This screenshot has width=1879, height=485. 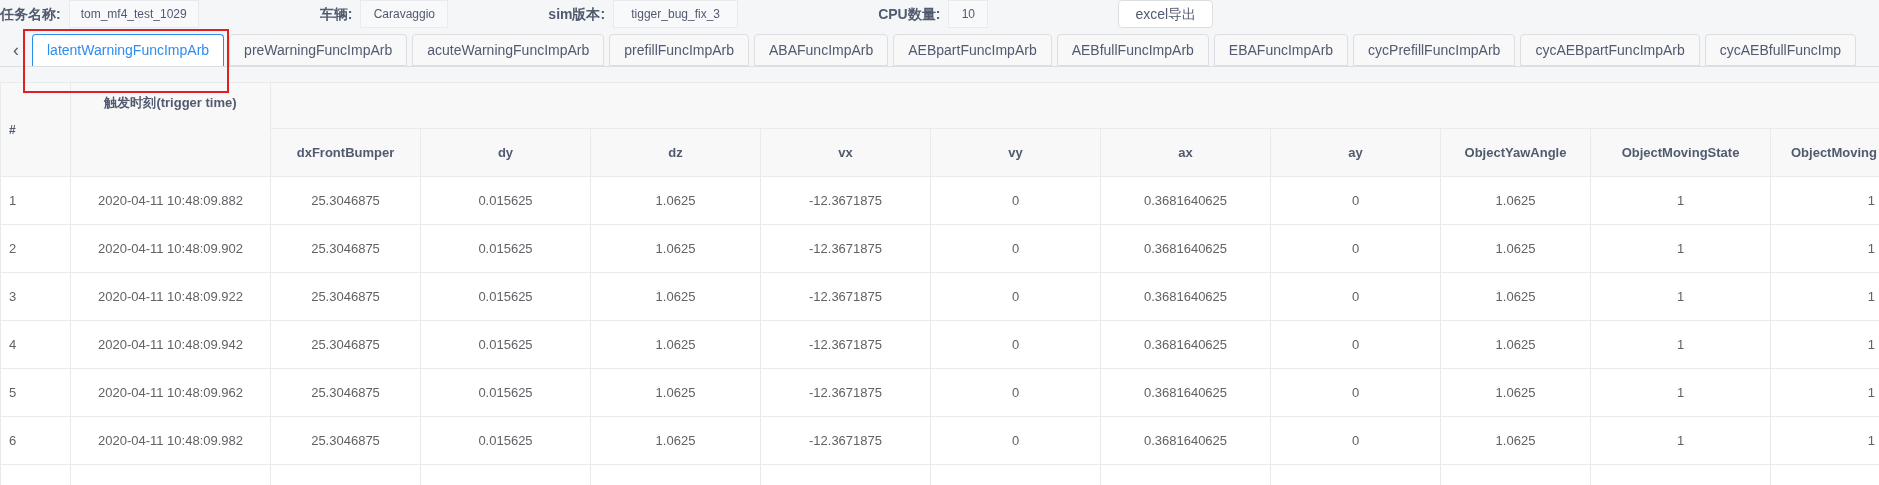 What do you see at coordinates (336, 14) in the screenshot?
I see `filter-label: 车辆:` at bounding box center [336, 14].